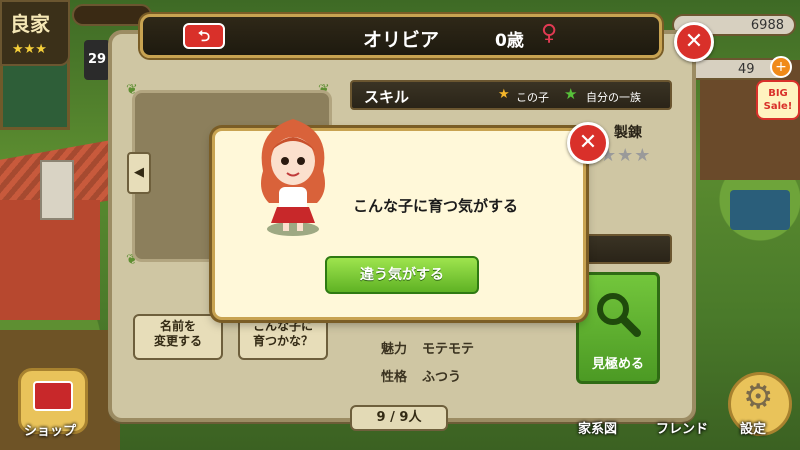 The image size is (800, 450). I want to click on chevron-left-icon: ◀, so click(139, 172).